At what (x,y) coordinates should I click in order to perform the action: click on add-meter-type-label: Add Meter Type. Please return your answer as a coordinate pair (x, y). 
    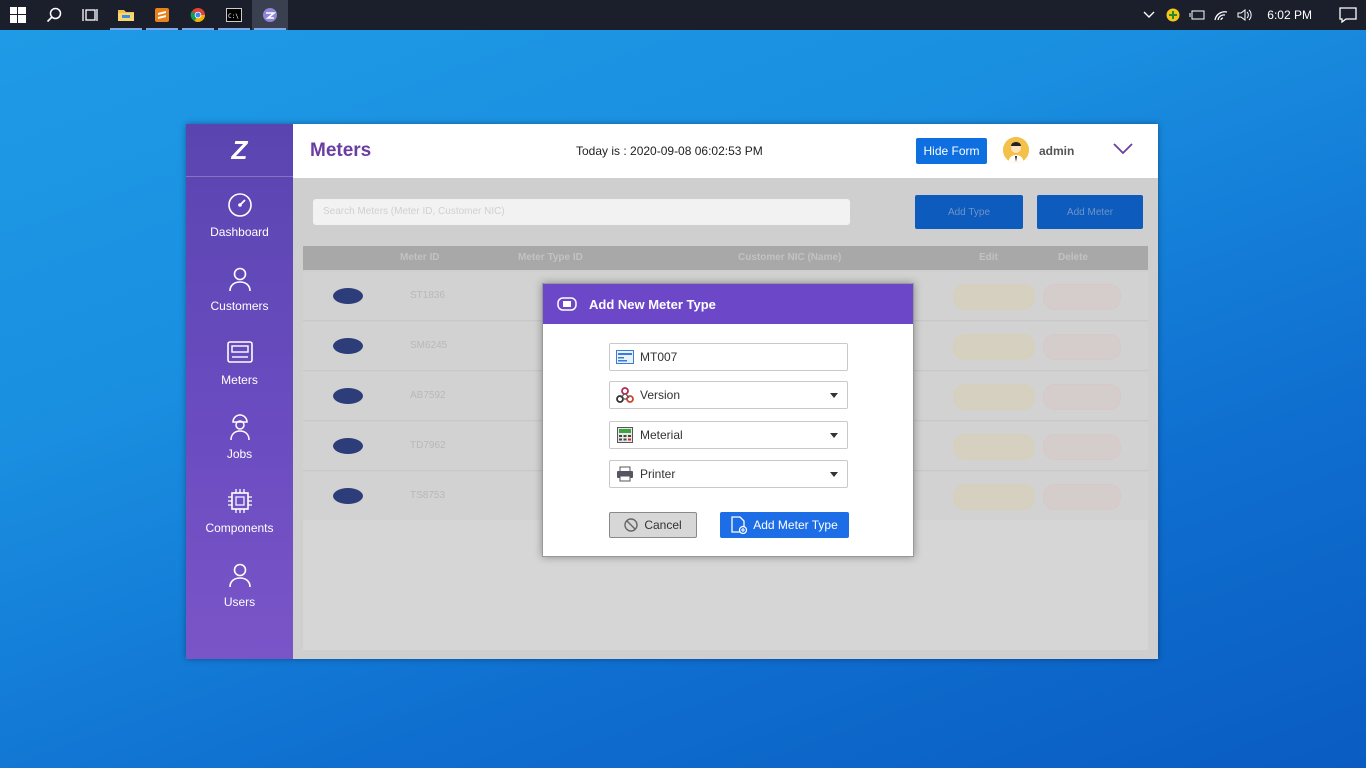
    Looking at the image, I should click on (795, 525).